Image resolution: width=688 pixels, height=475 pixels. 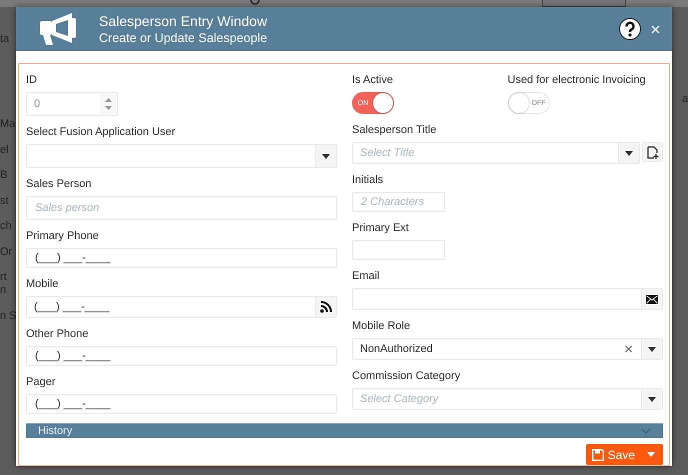 I want to click on new-document-icon, so click(x=652, y=152).